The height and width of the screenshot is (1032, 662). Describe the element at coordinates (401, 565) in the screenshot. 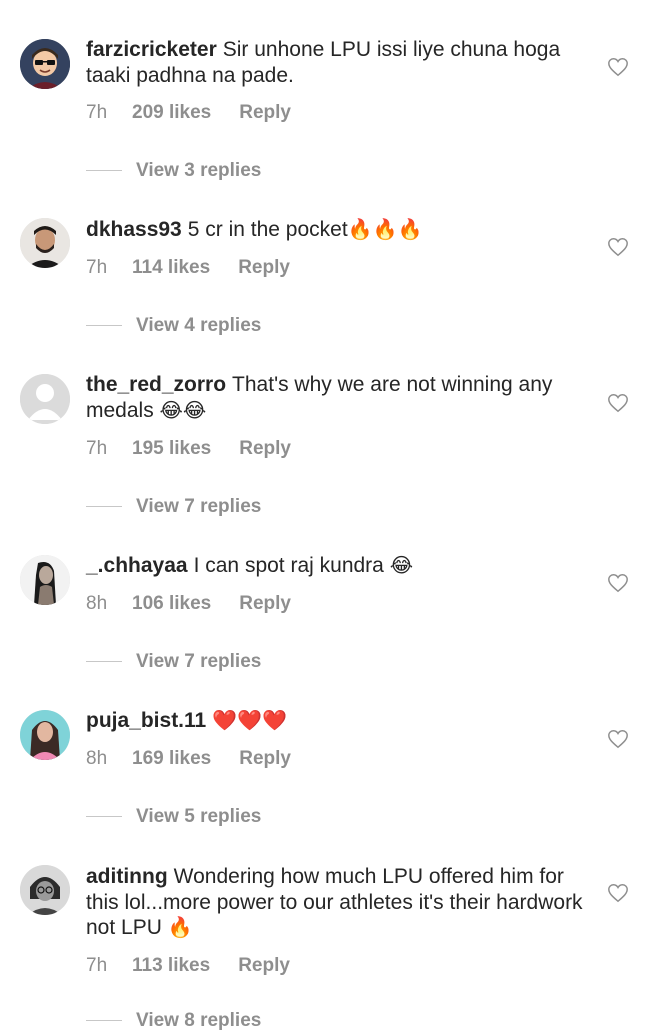

I see `laughing-emoji: 😂` at that location.